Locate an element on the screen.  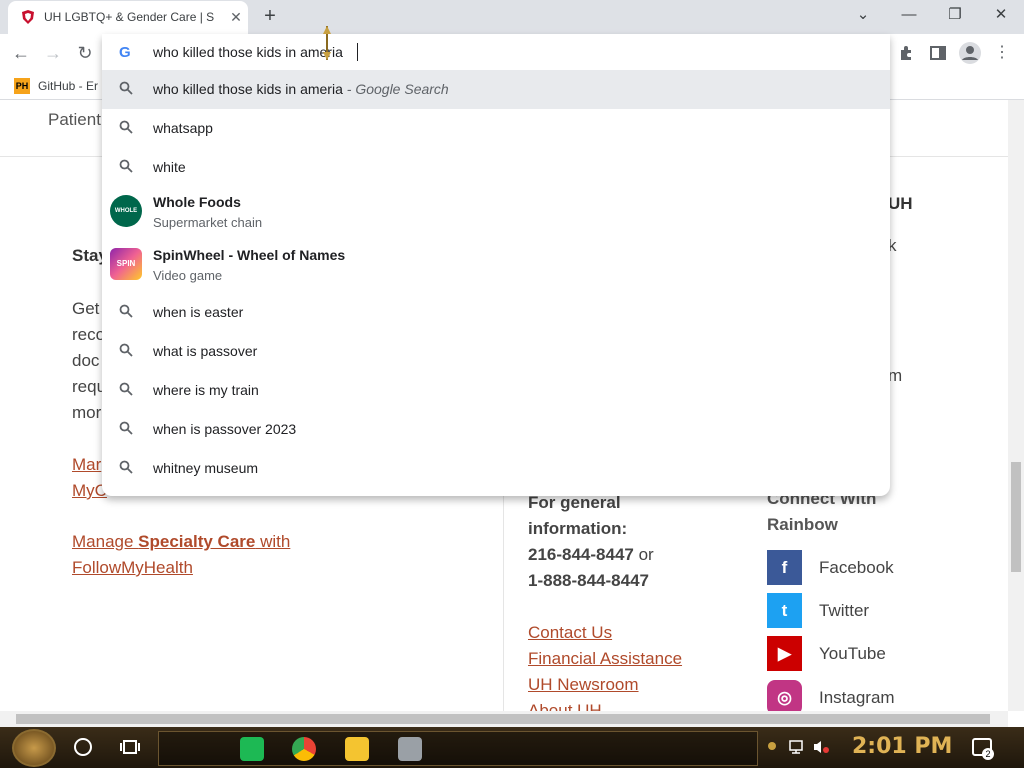
spotify-icon is located at coordinates (252, 749).